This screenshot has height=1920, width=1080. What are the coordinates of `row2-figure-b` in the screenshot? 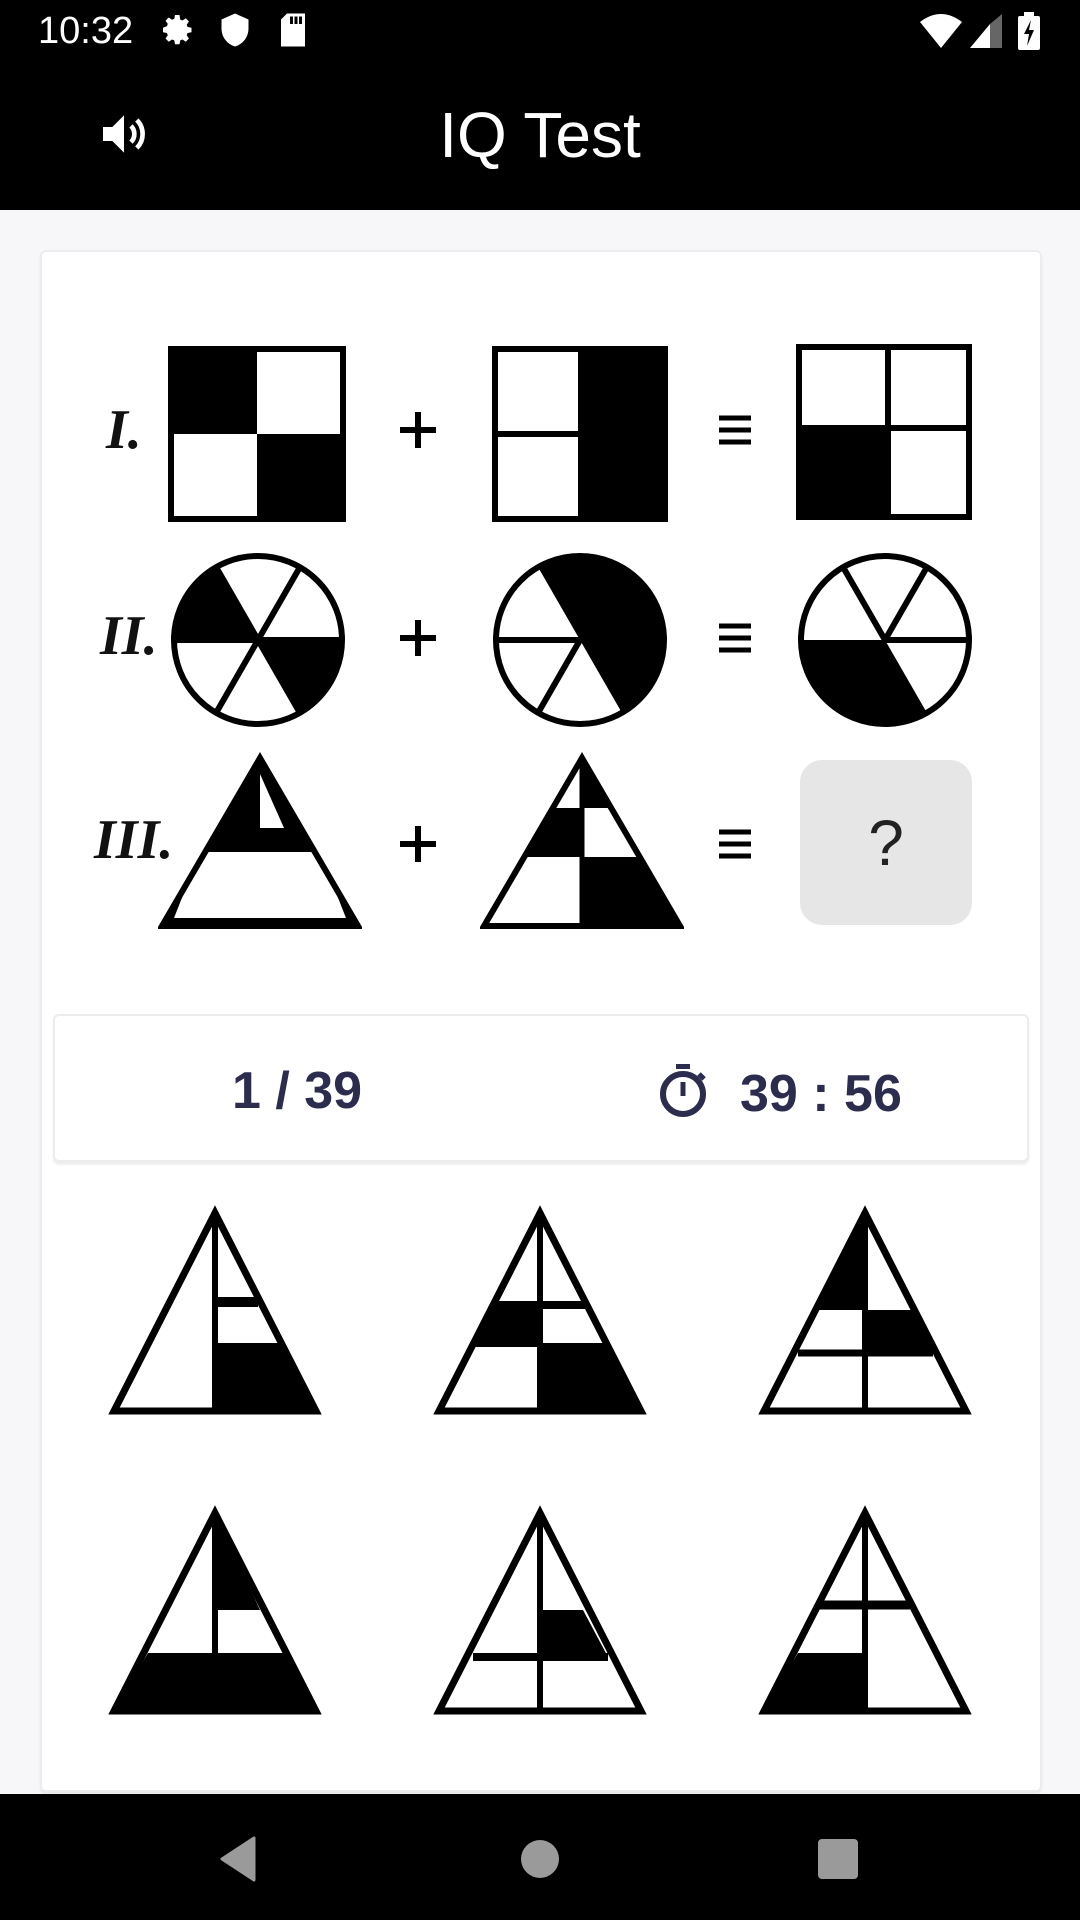 It's located at (580, 640).